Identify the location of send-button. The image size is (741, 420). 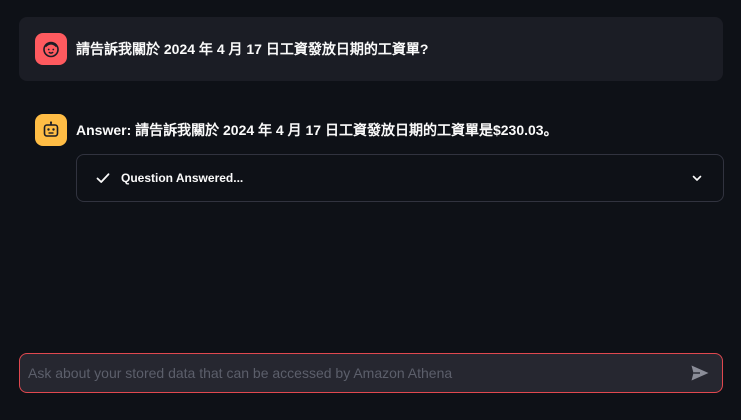
(700, 373).